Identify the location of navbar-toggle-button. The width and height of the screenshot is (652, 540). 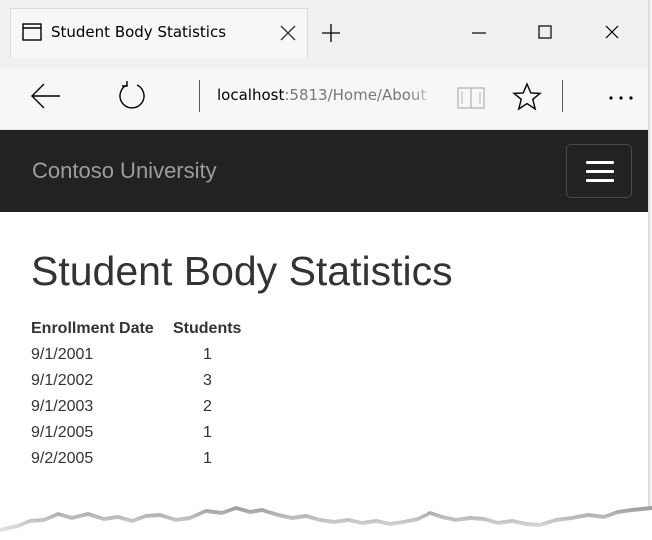
(599, 171).